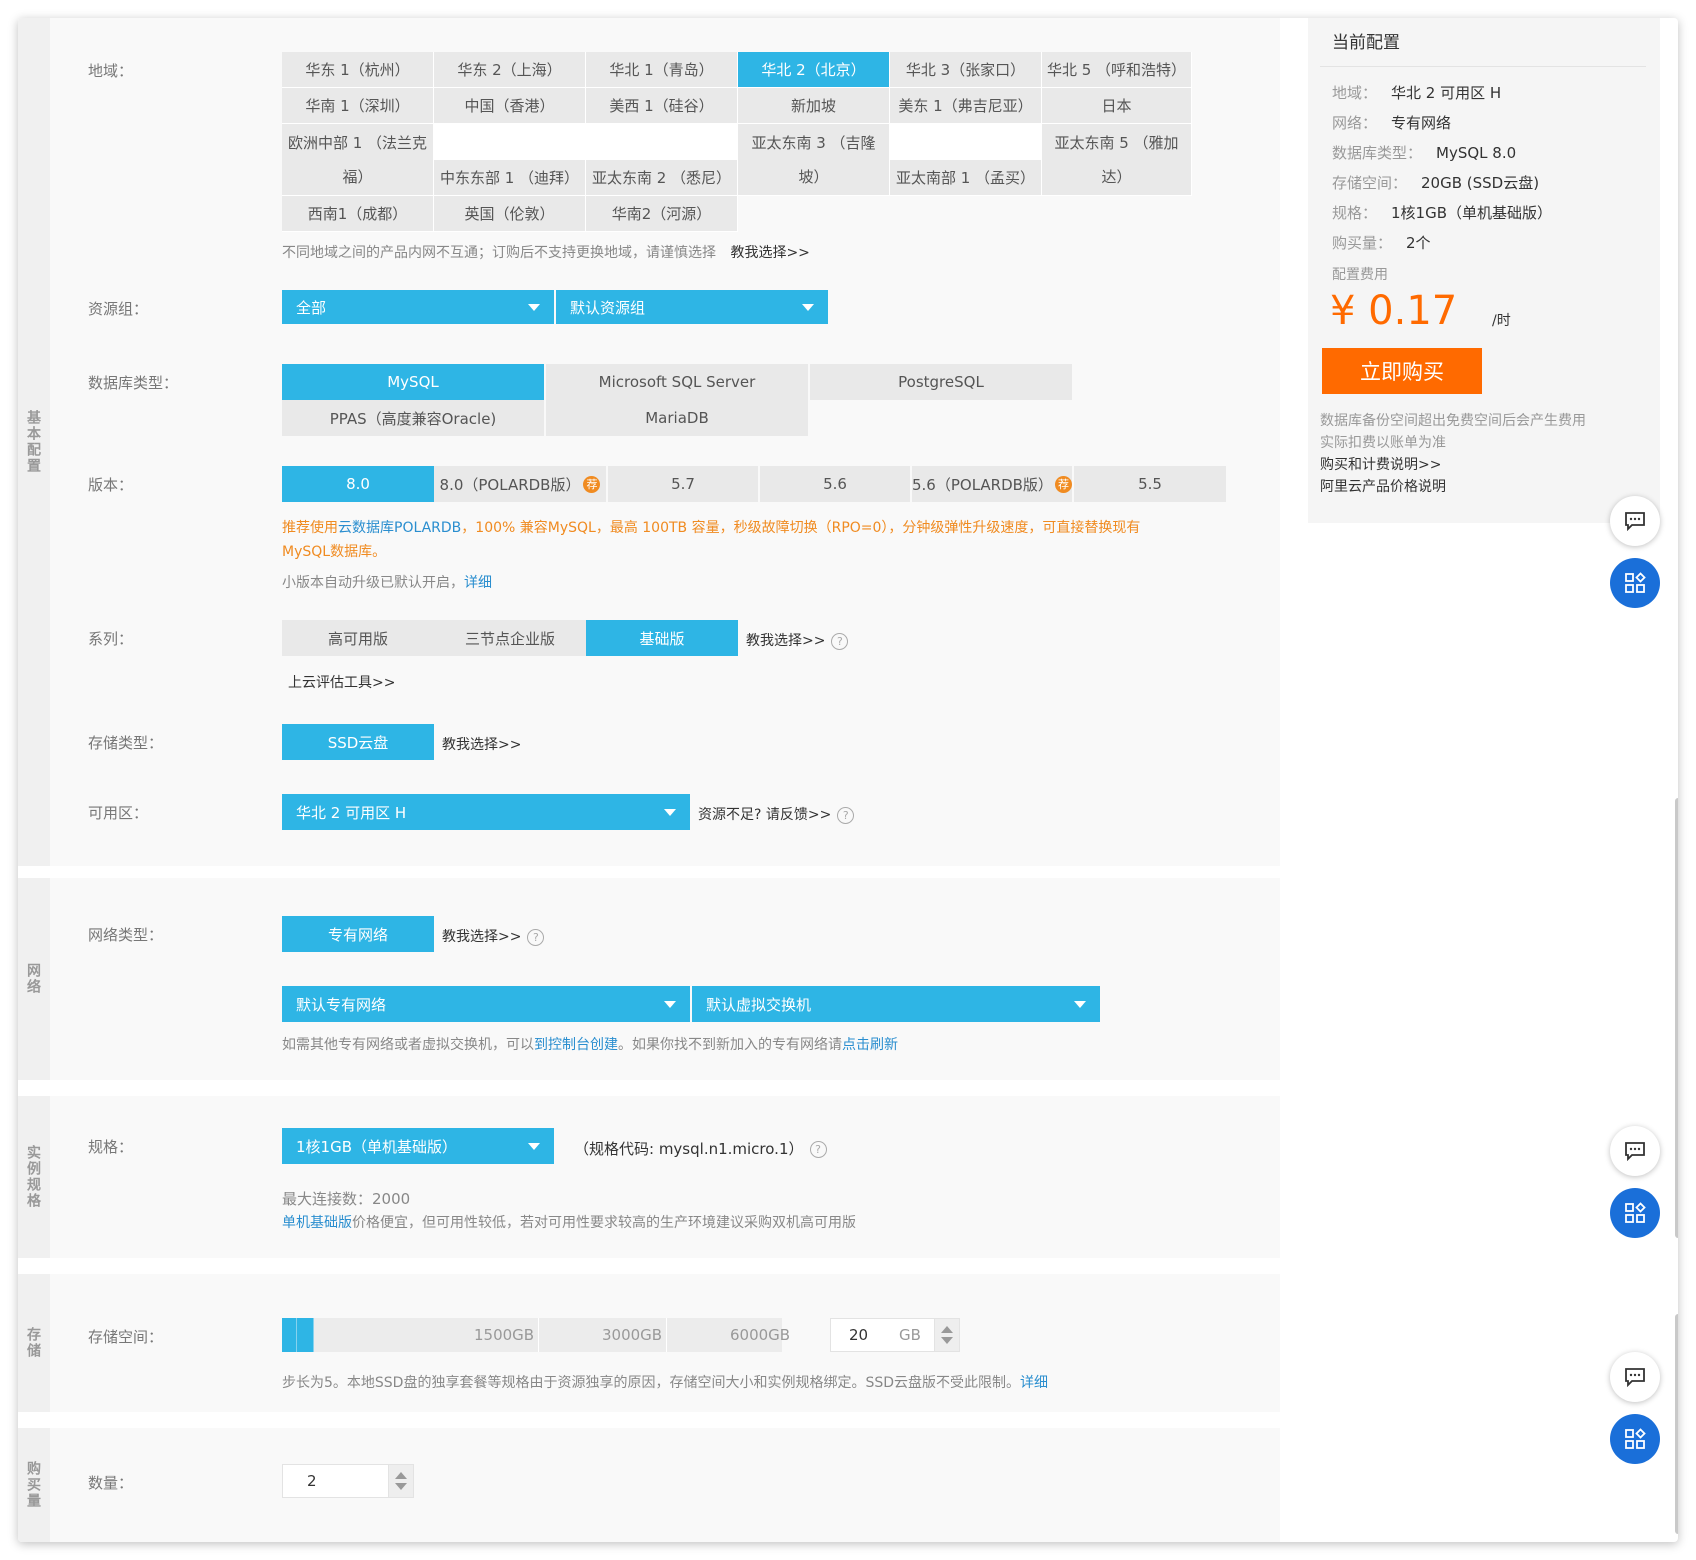 Image resolution: width=1696 pixels, height=1560 pixels. Describe the element at coordinates (759, 1004) in the screenshot. I see `dropdown-value: 默认虚拟交换机` at that location.